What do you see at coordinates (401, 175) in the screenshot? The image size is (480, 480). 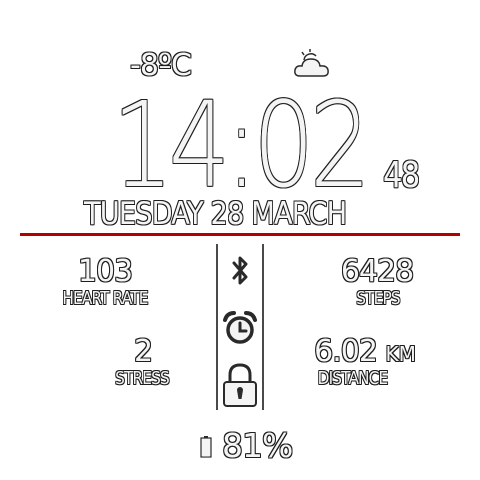 I see `clock-seconds: 48` at bounding box center [401, 175].